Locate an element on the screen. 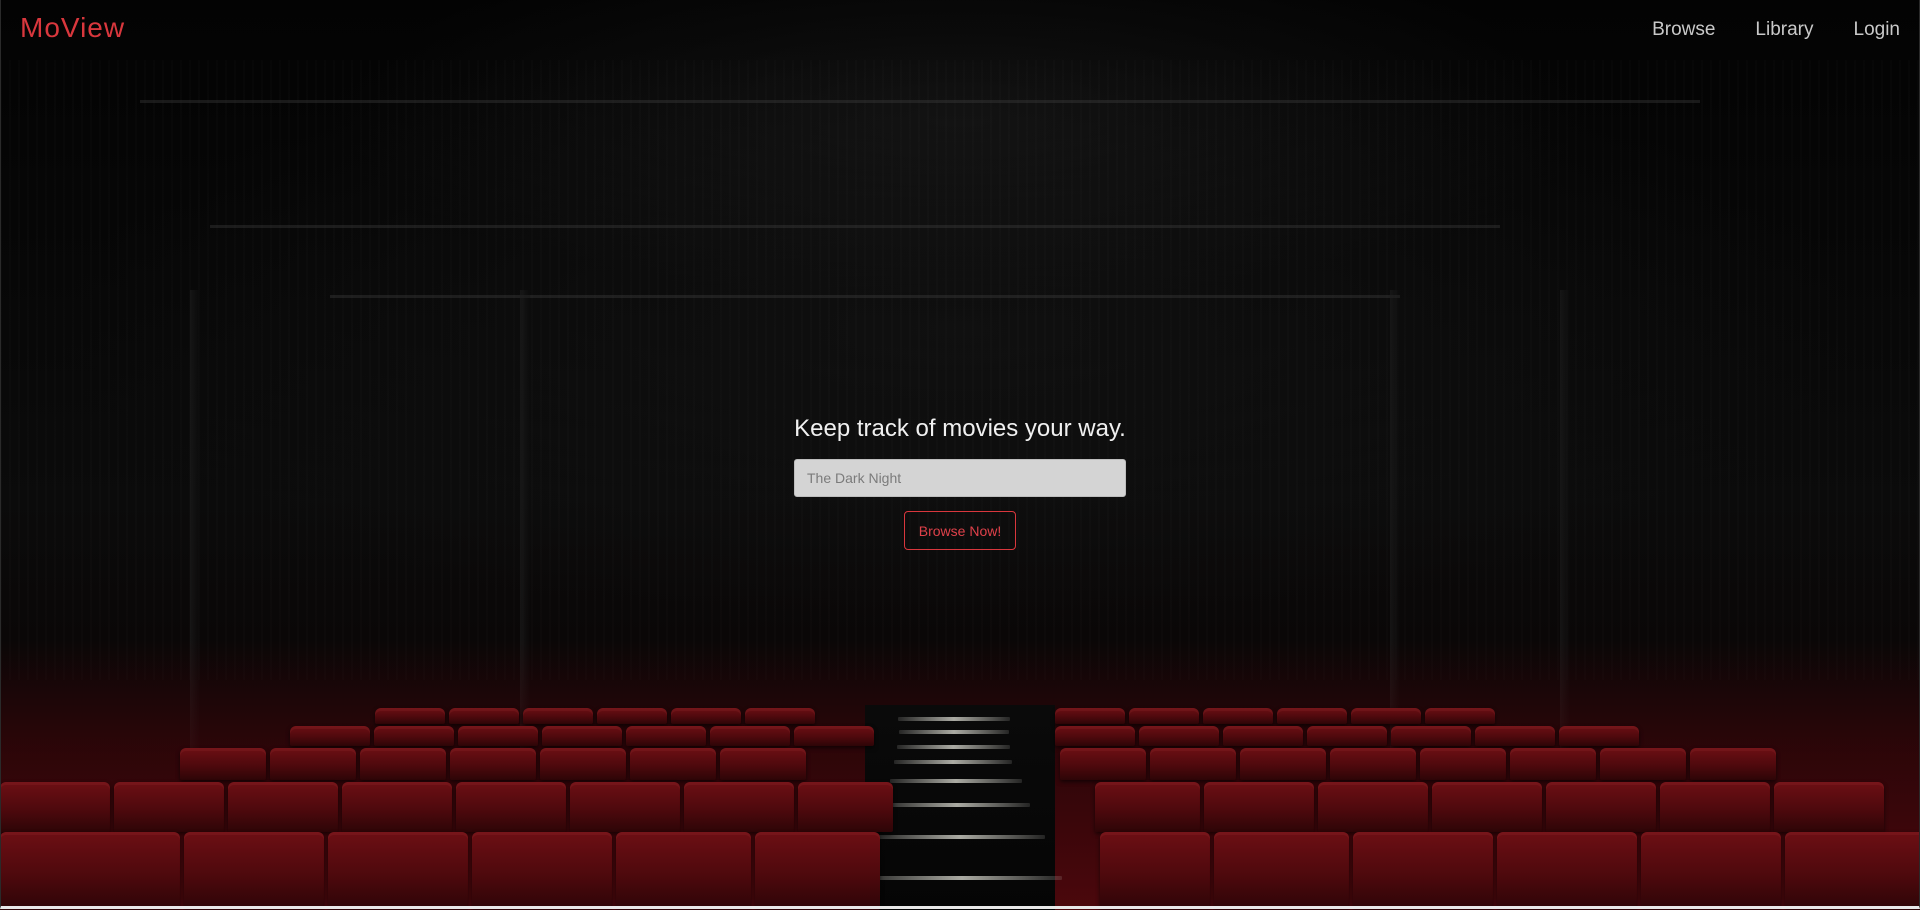 The height and width of the screenshot is (910, 1920). nav-library-link: Library is located at coordinates (1784, 30).